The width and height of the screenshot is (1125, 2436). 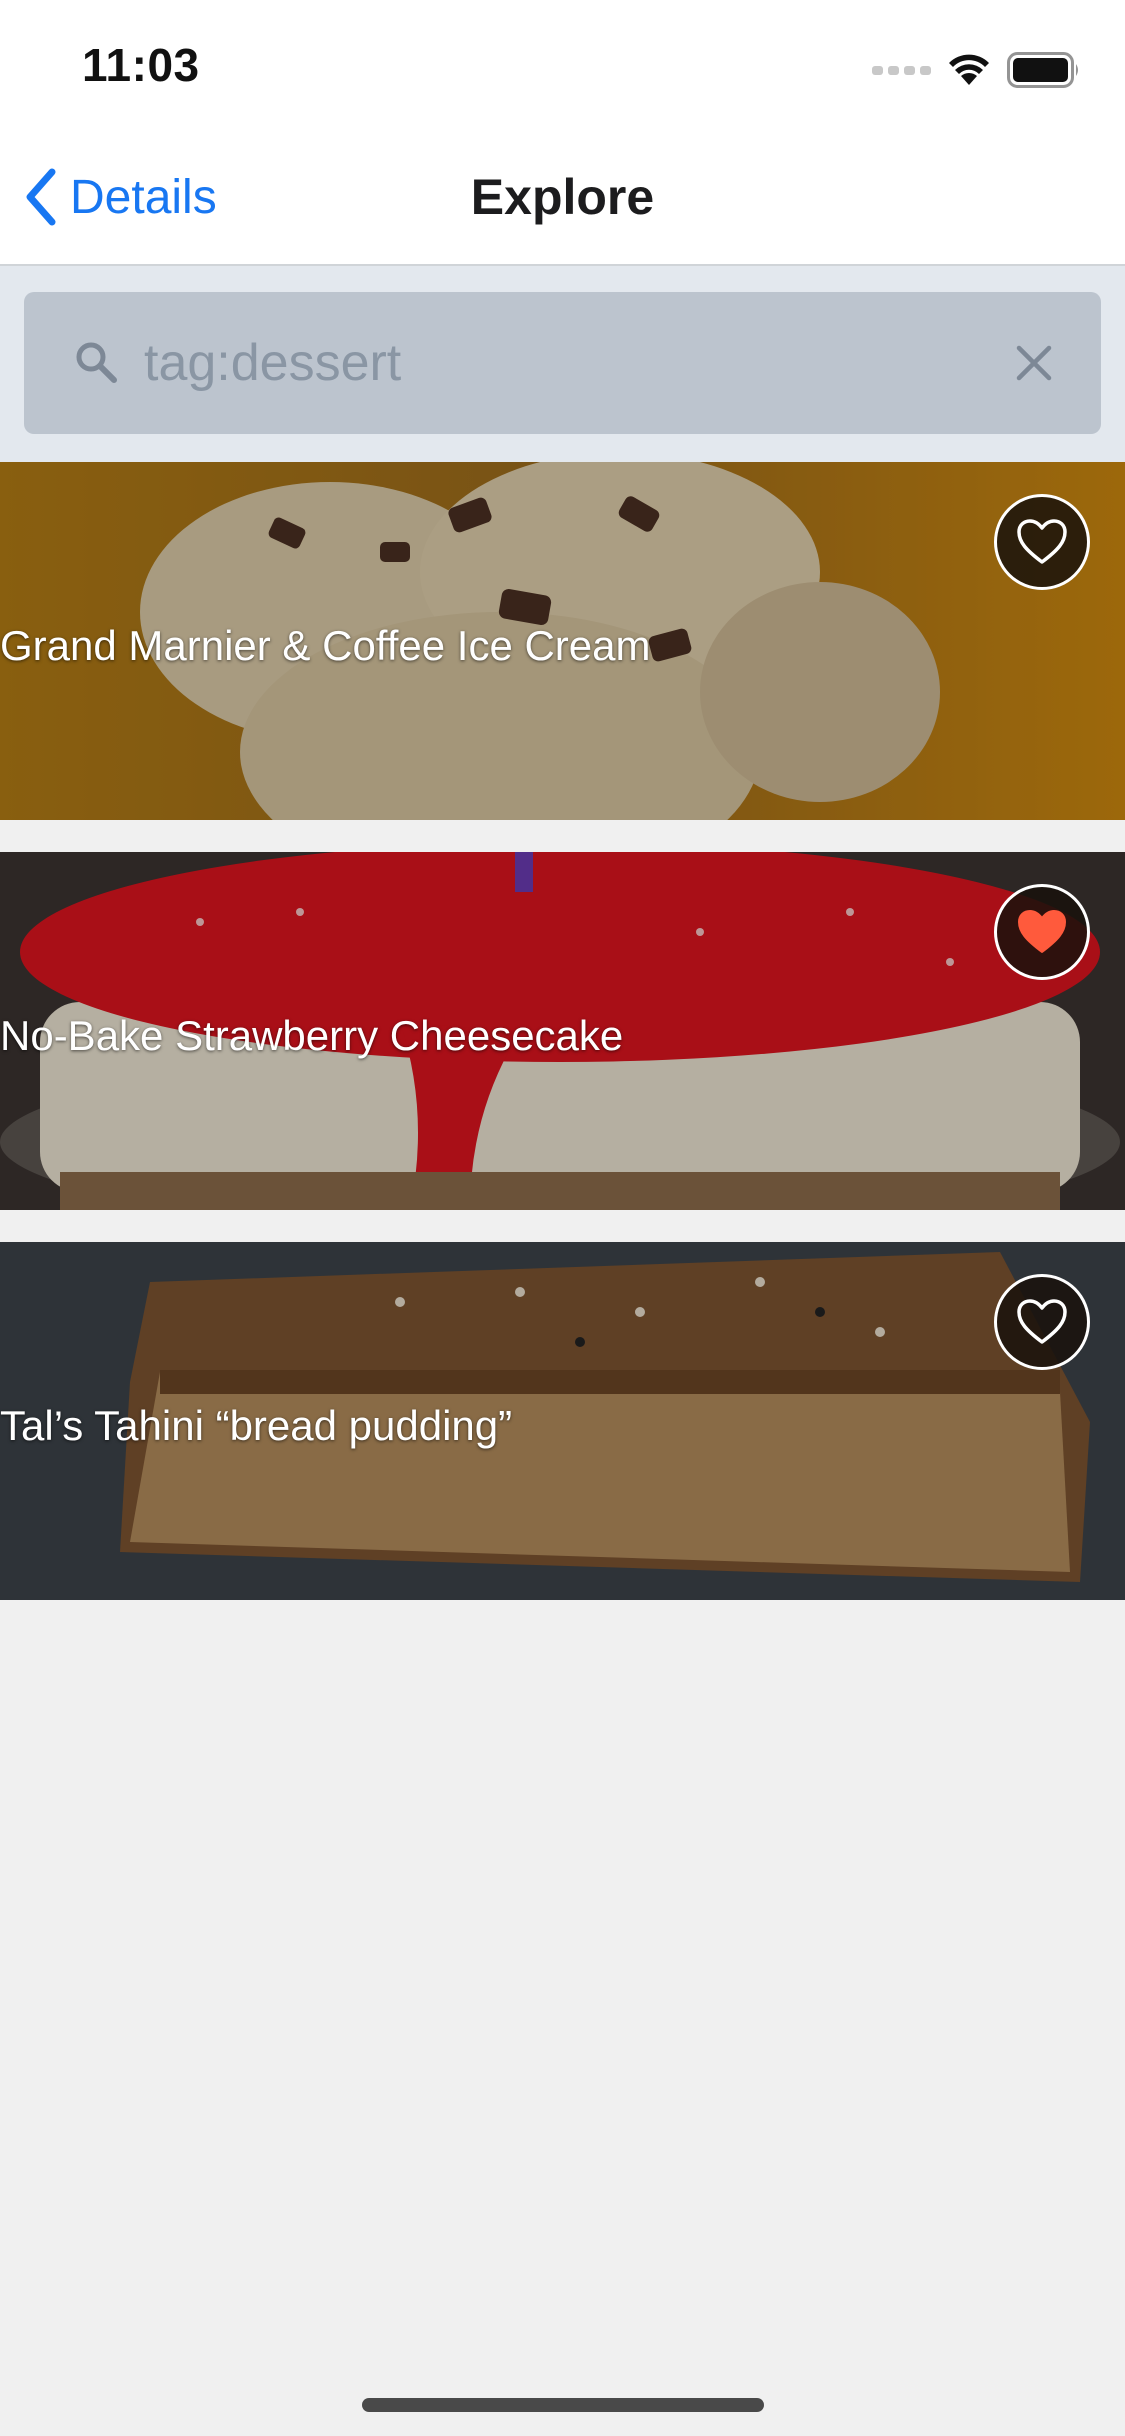 What do you see at coordinates (562, 66) in the screenshot?
I see `status-bar: 11:03` at bounding box center [562, 66].